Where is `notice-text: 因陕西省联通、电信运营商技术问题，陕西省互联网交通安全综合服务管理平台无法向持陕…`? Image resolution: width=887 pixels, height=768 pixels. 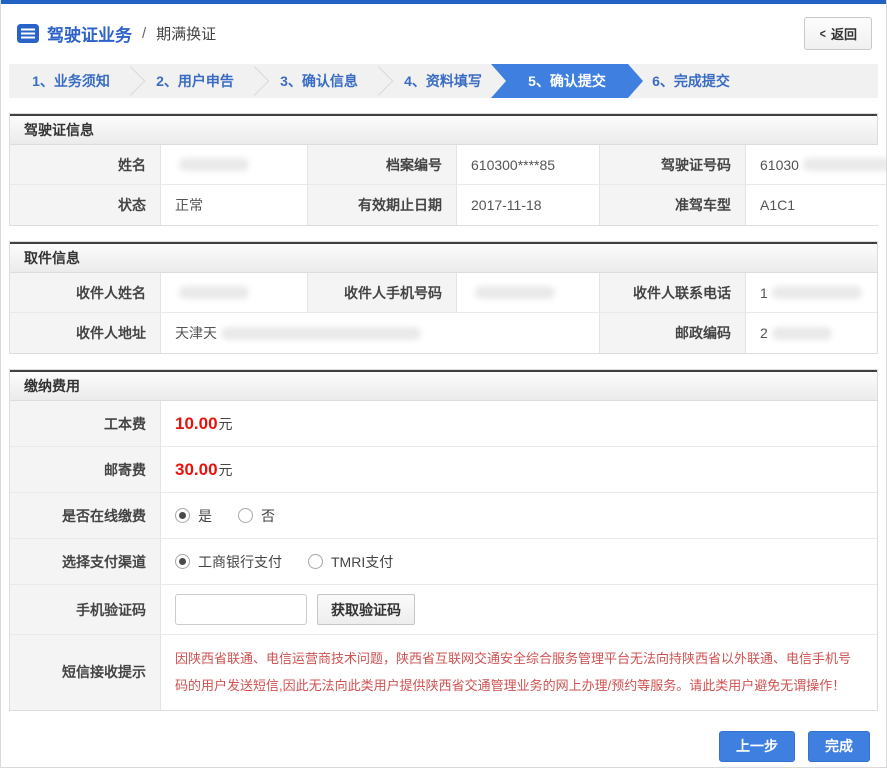
notice-text: 因陕西省联通、电信运营商技术问题，陕西省互联网交通安全综合服务管理平台无法向持陕… is located at coordinates (513, 672).